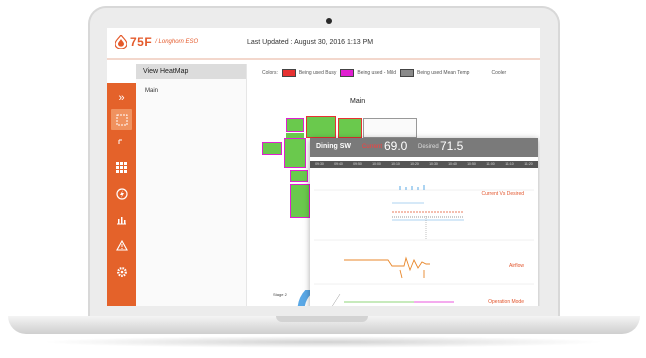  I want to click on current-value: 69.0, so click(396, 146).